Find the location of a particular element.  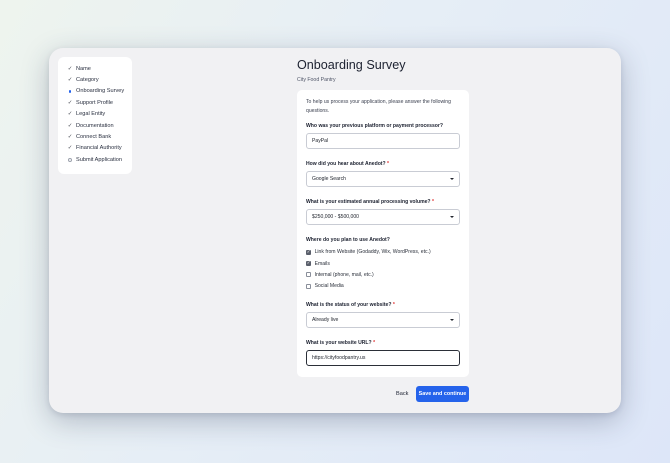

question-usage-channels: Where do you plan to use Anedot? is located at coordinates (348, 239).